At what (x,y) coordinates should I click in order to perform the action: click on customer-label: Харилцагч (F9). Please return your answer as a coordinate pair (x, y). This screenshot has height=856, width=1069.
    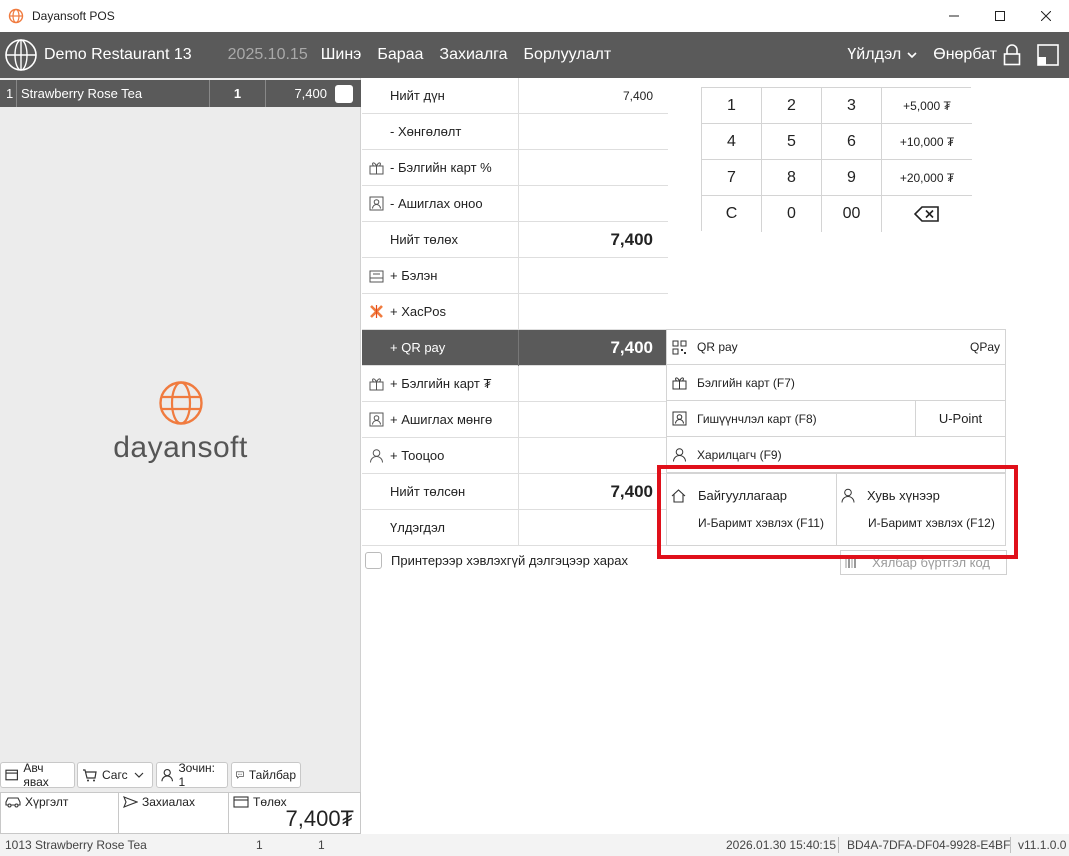
    Looking at the image, I should click on (739, 454).